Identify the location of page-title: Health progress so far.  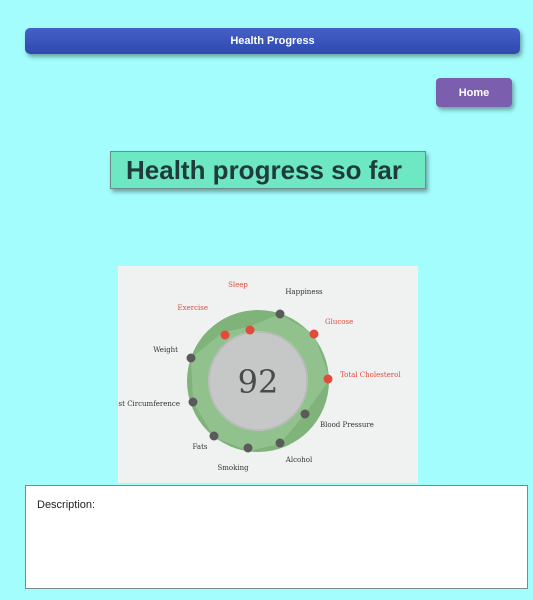
(268, 170).